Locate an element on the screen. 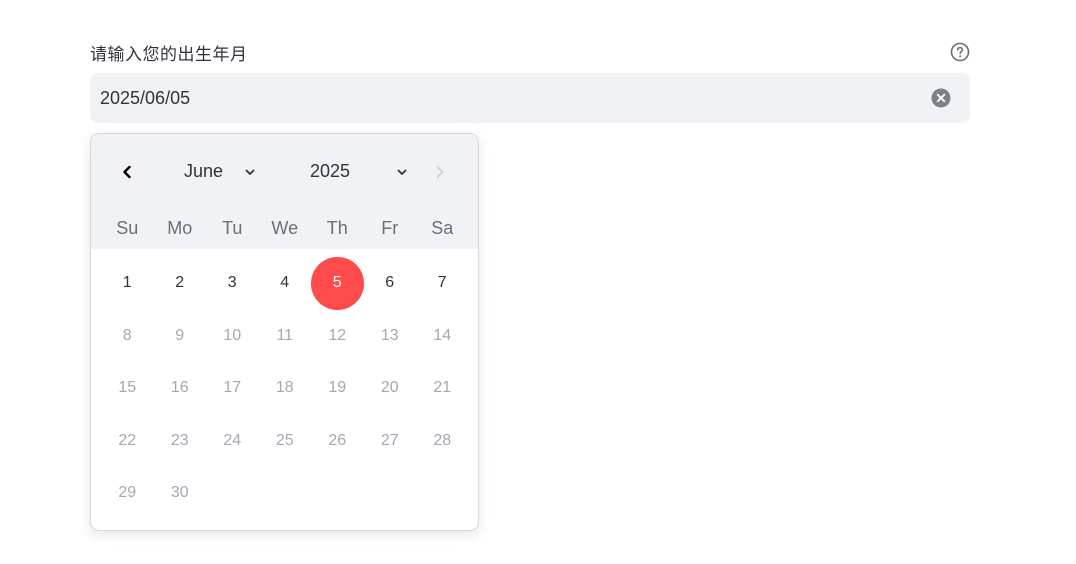 This screenshot has height=564, width=1076. day-cell: 7 is located at coordinates (442, 283).